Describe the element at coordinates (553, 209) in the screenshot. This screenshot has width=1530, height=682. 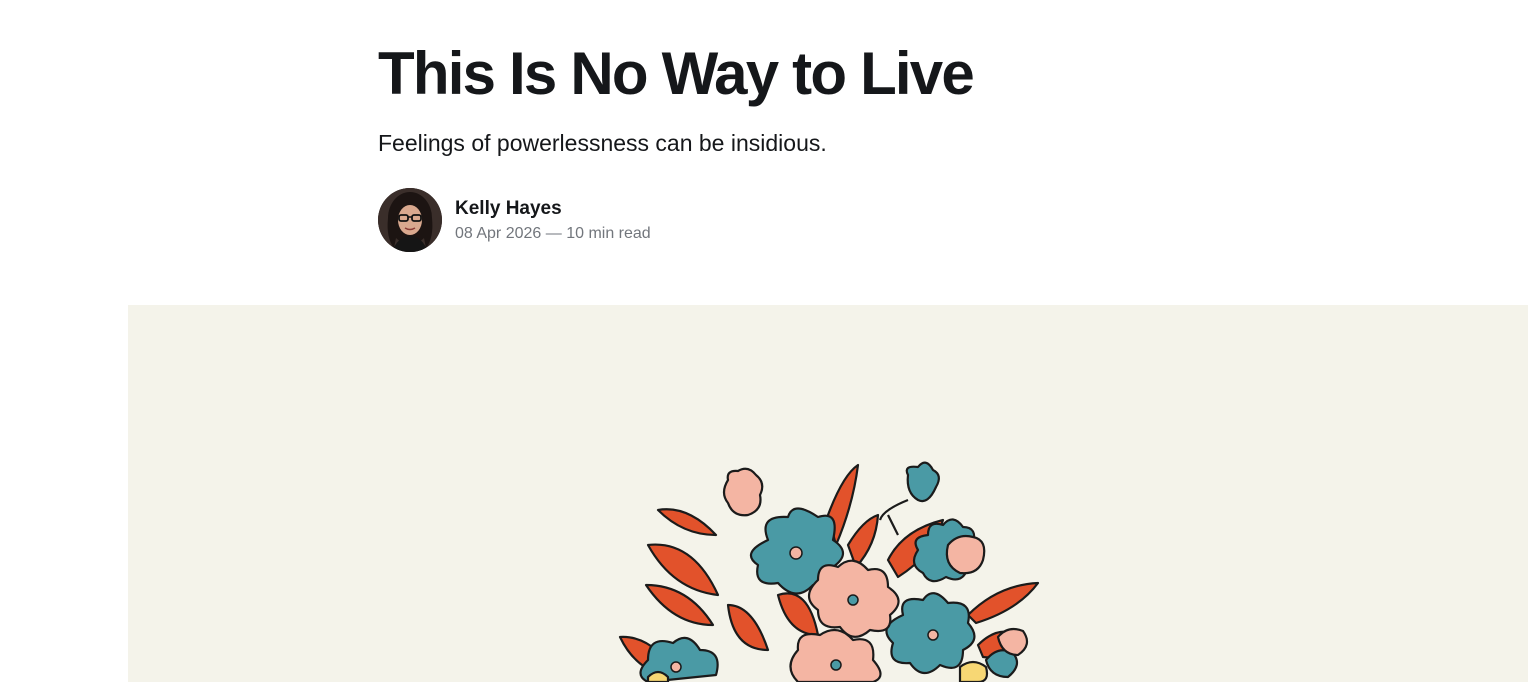
I see `author-name-link: Kelly Hayes` at that location.